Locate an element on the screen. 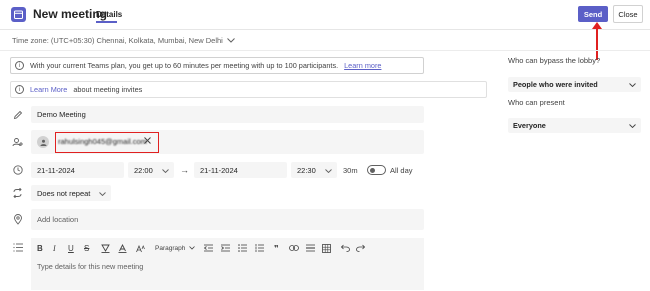 The width and height of the screenshot is (650, 291). increase-indent-icon is located at coordinates (225, 248).